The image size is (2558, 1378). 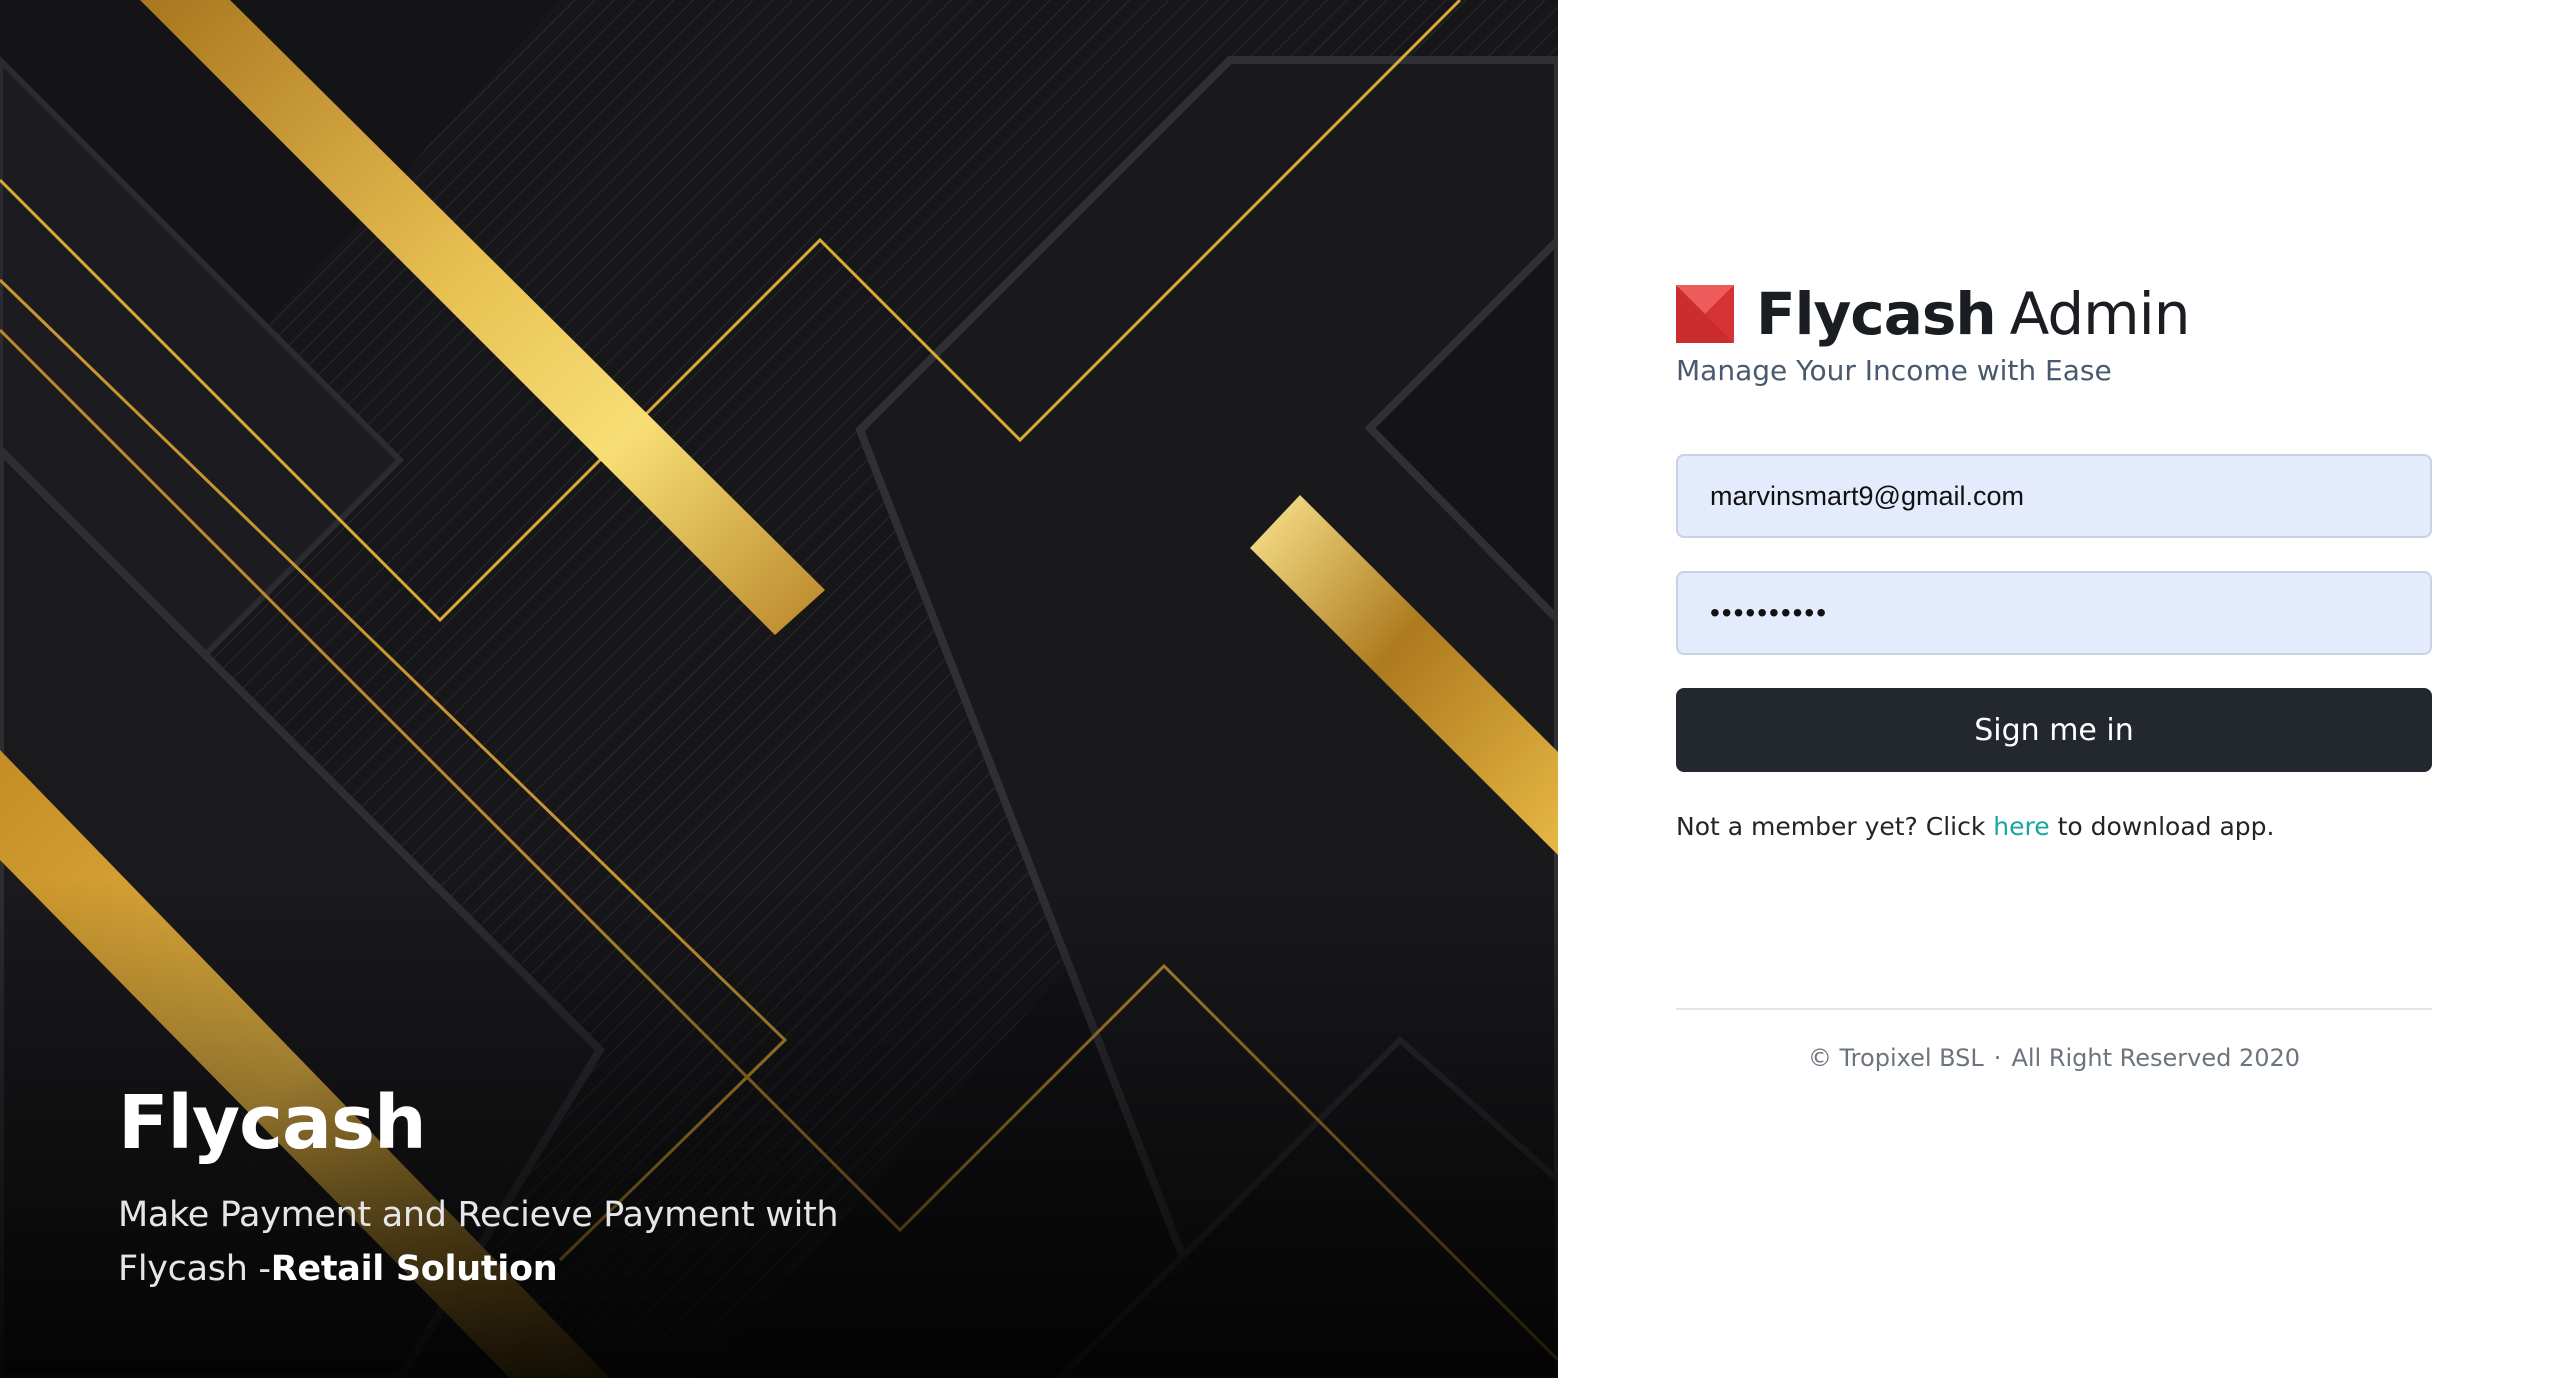 I want to click on signup-suffix: to download app., so click(x=2162, y=826).